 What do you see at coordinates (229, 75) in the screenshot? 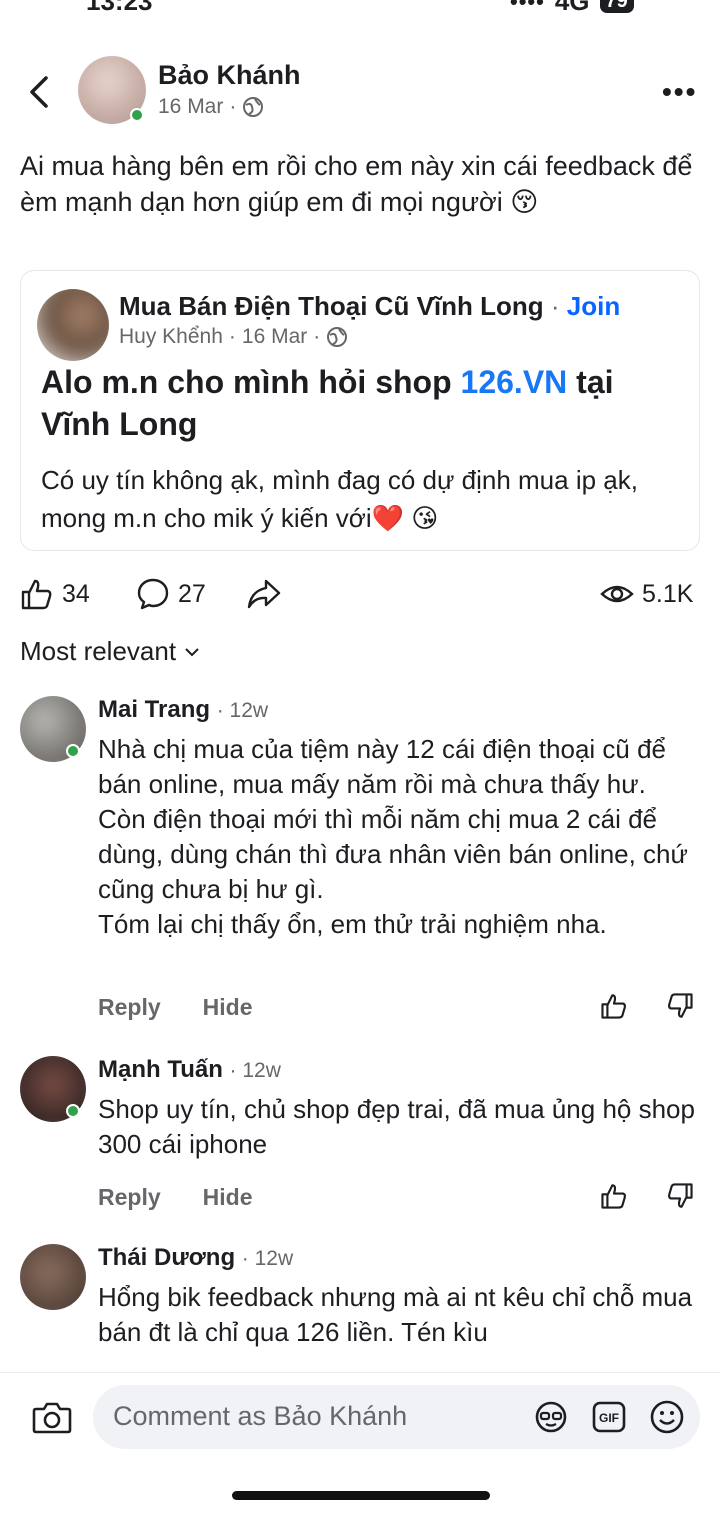
I see `author-name: Bảo Khánh` at bounding box center [229, 75].